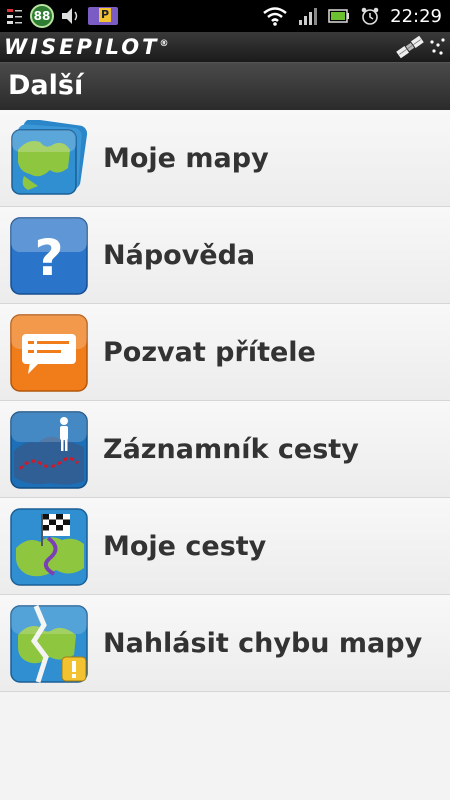 This screenshot has height=800, width=450. What do you see at coordinates (352, 16) in the screenshot?
I see `status-bar-right: 22:29` at bounding box center [352, 16].